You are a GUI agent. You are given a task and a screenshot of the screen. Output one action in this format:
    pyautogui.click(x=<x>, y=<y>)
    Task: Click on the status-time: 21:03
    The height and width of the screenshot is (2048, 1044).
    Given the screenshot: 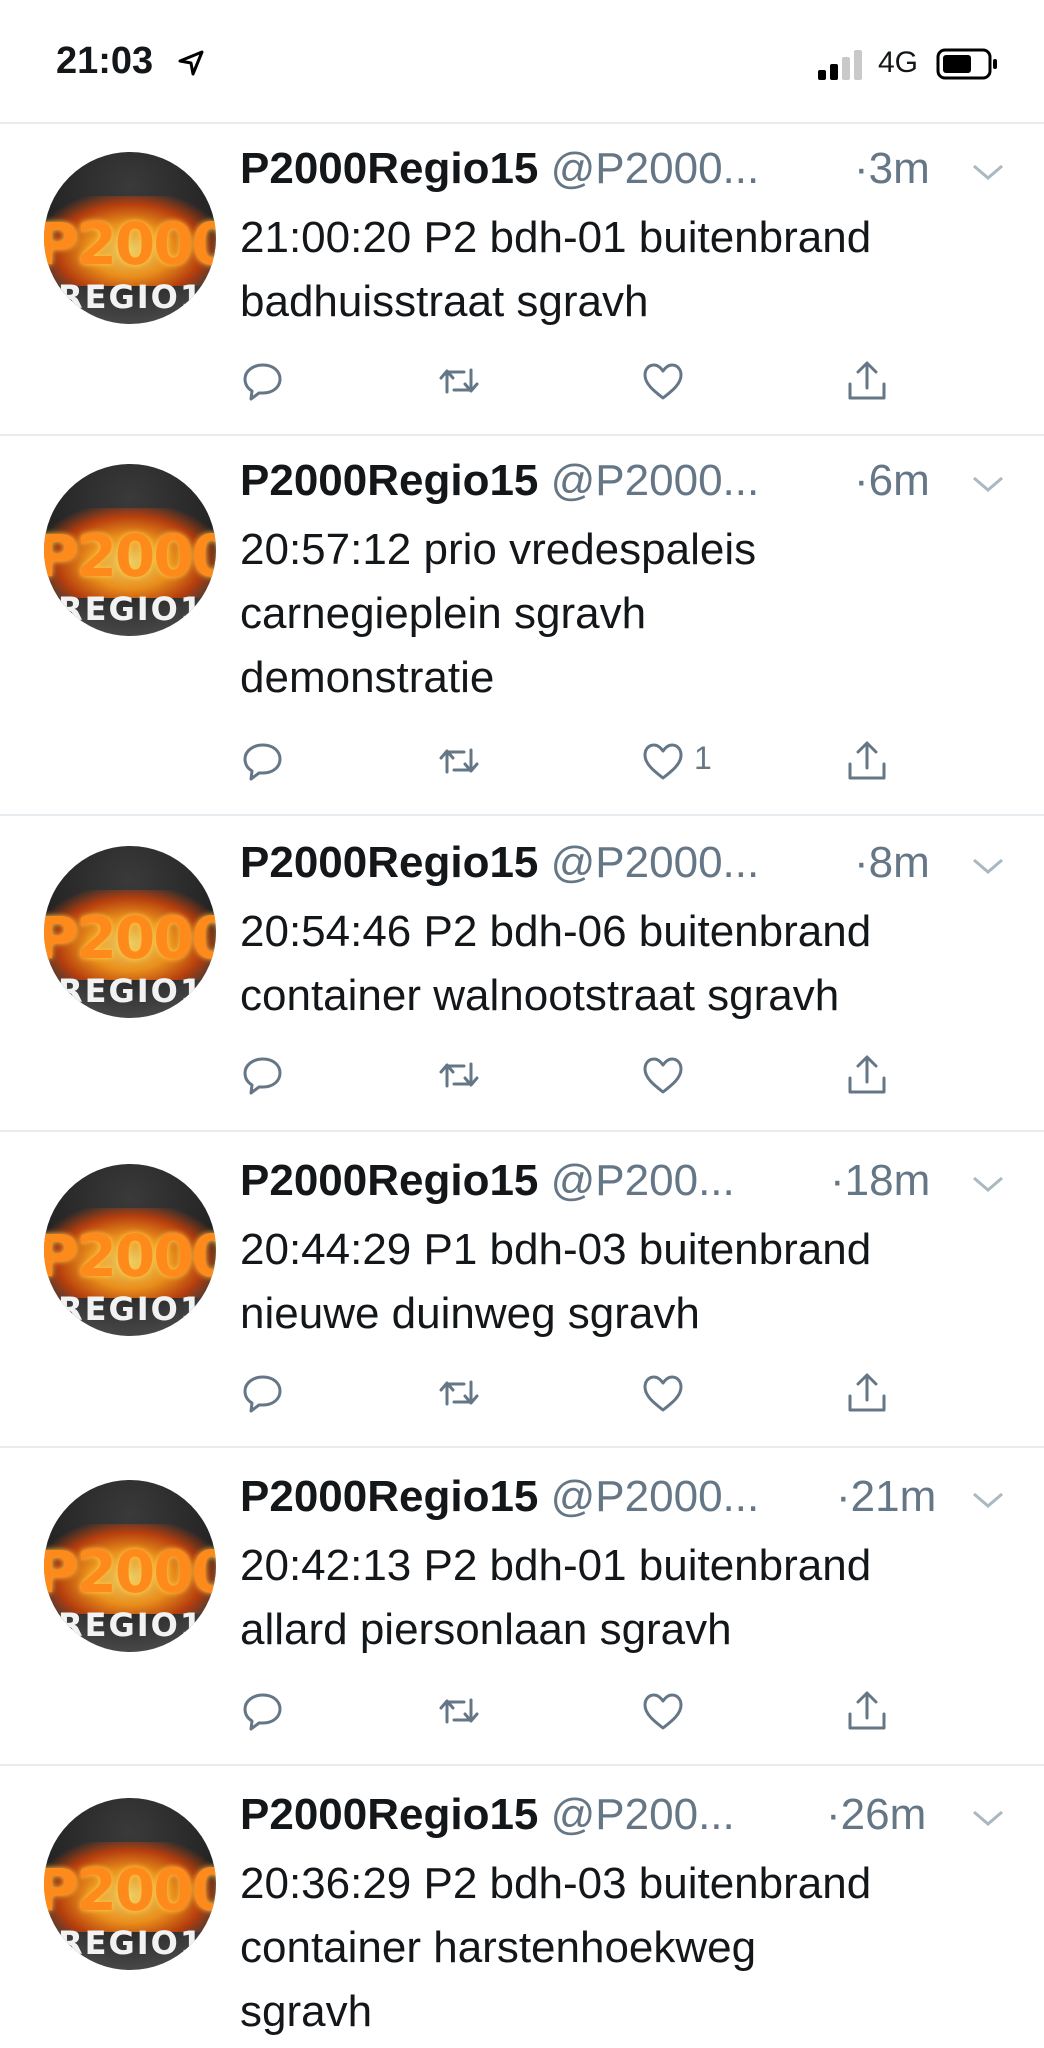 What is the action you would take?
    pyautogui.click(x=105, y=61)
    